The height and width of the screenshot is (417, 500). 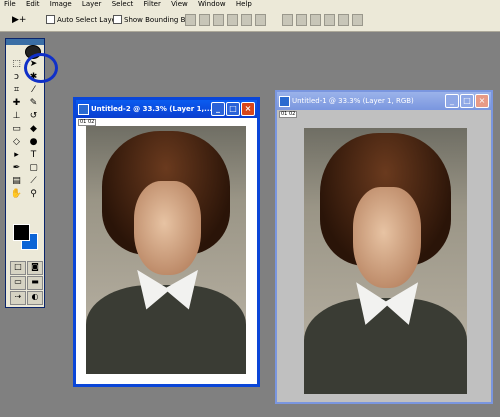 What do you see at coordinates (33, 194) in the screenshot?
I see `zoom-tool-icon: ⚲` at bounding box center [33, 194].